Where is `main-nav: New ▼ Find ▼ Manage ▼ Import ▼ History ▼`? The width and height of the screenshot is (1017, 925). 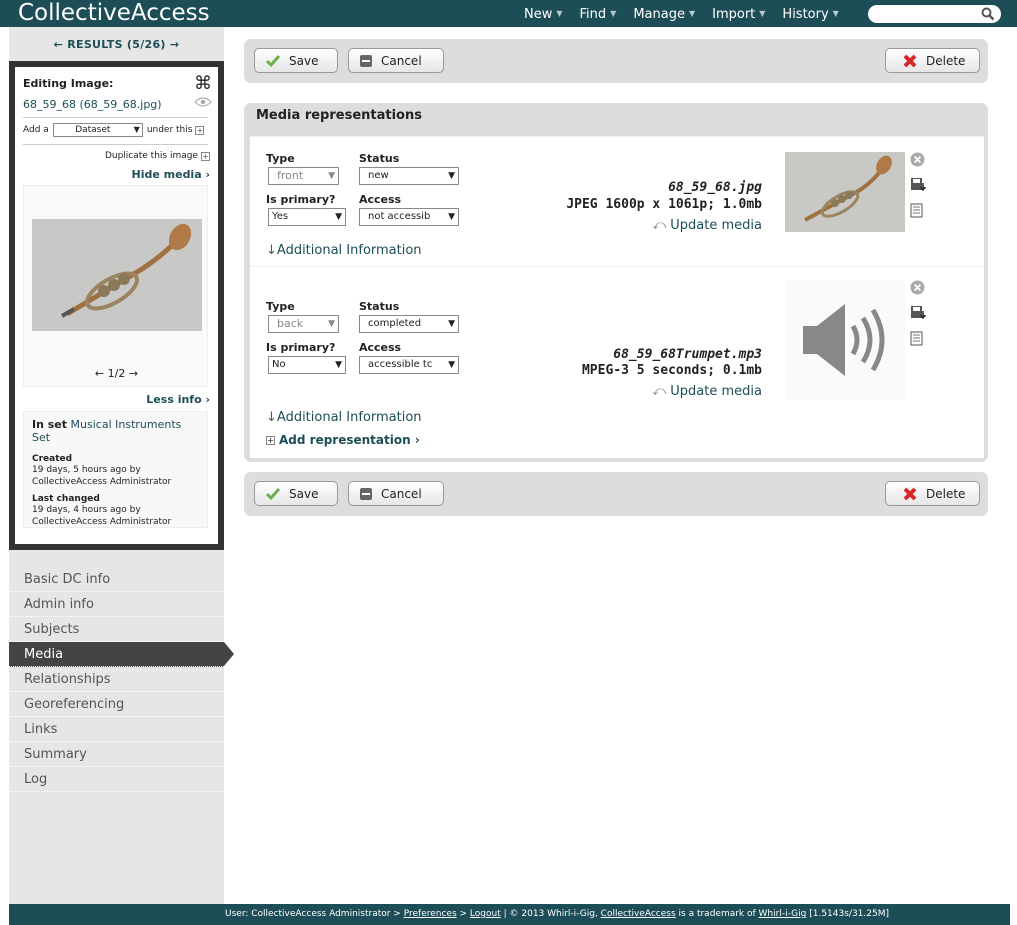
main-nav: New ▼ Find ▼ Manage ▼ Import ▼ History ▼ is located at coordinates (690, 13).